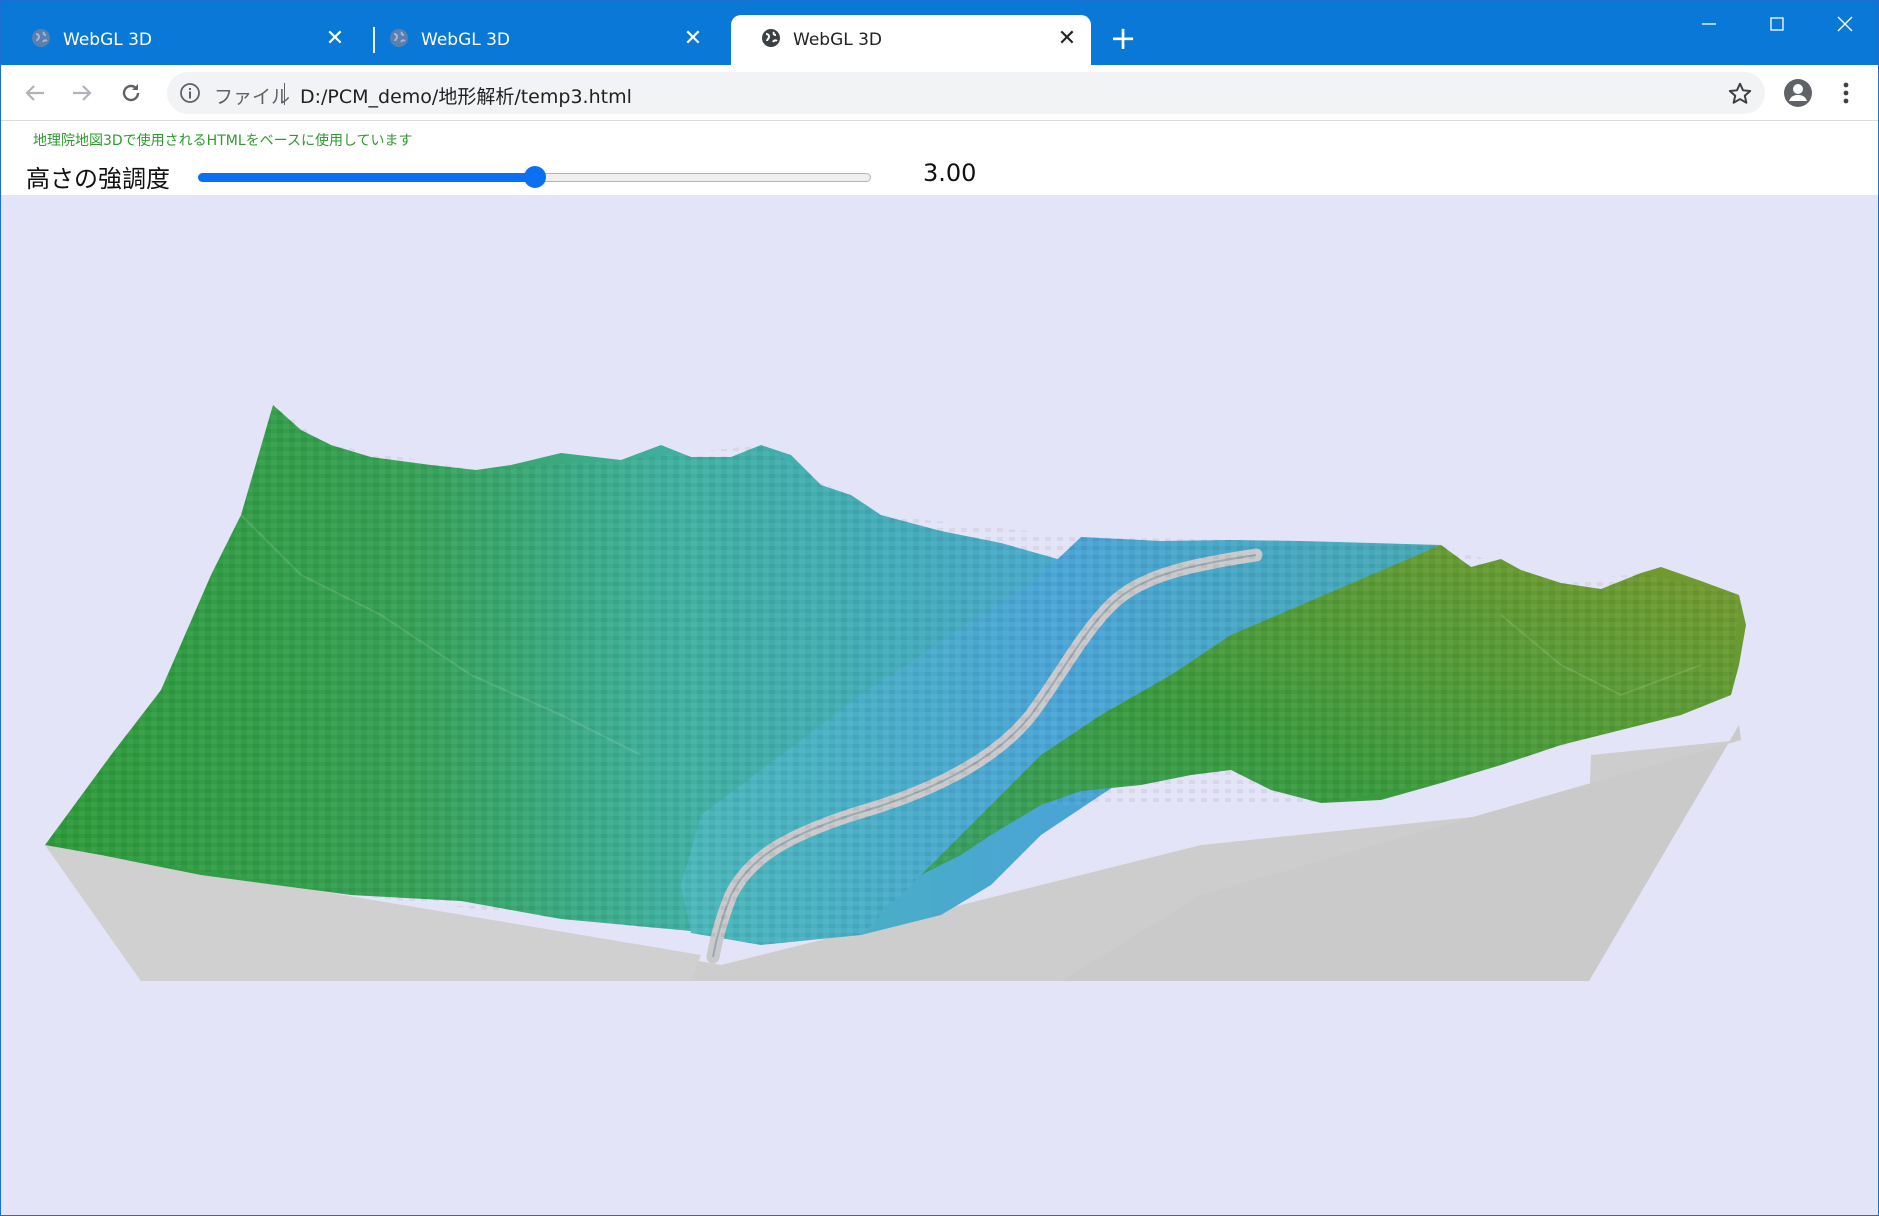  I want to click on reload-icon, so click(131, 93).